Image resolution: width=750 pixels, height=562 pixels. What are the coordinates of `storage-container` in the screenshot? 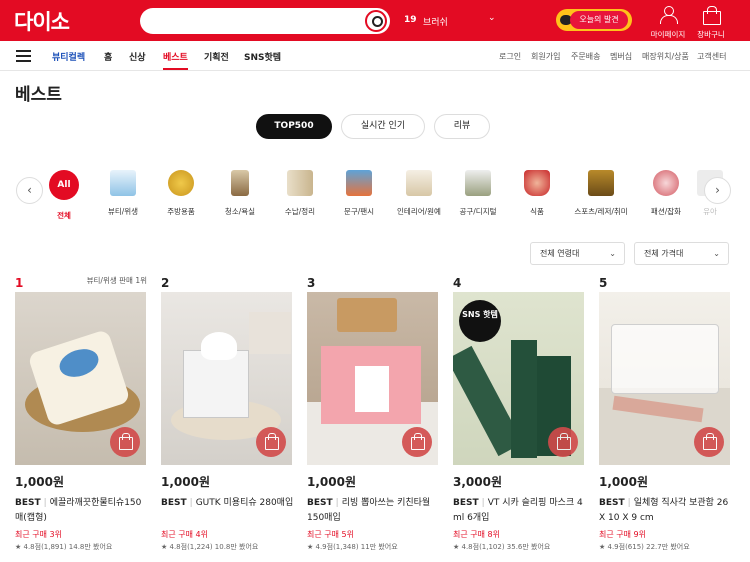 It's located at (665, 359).